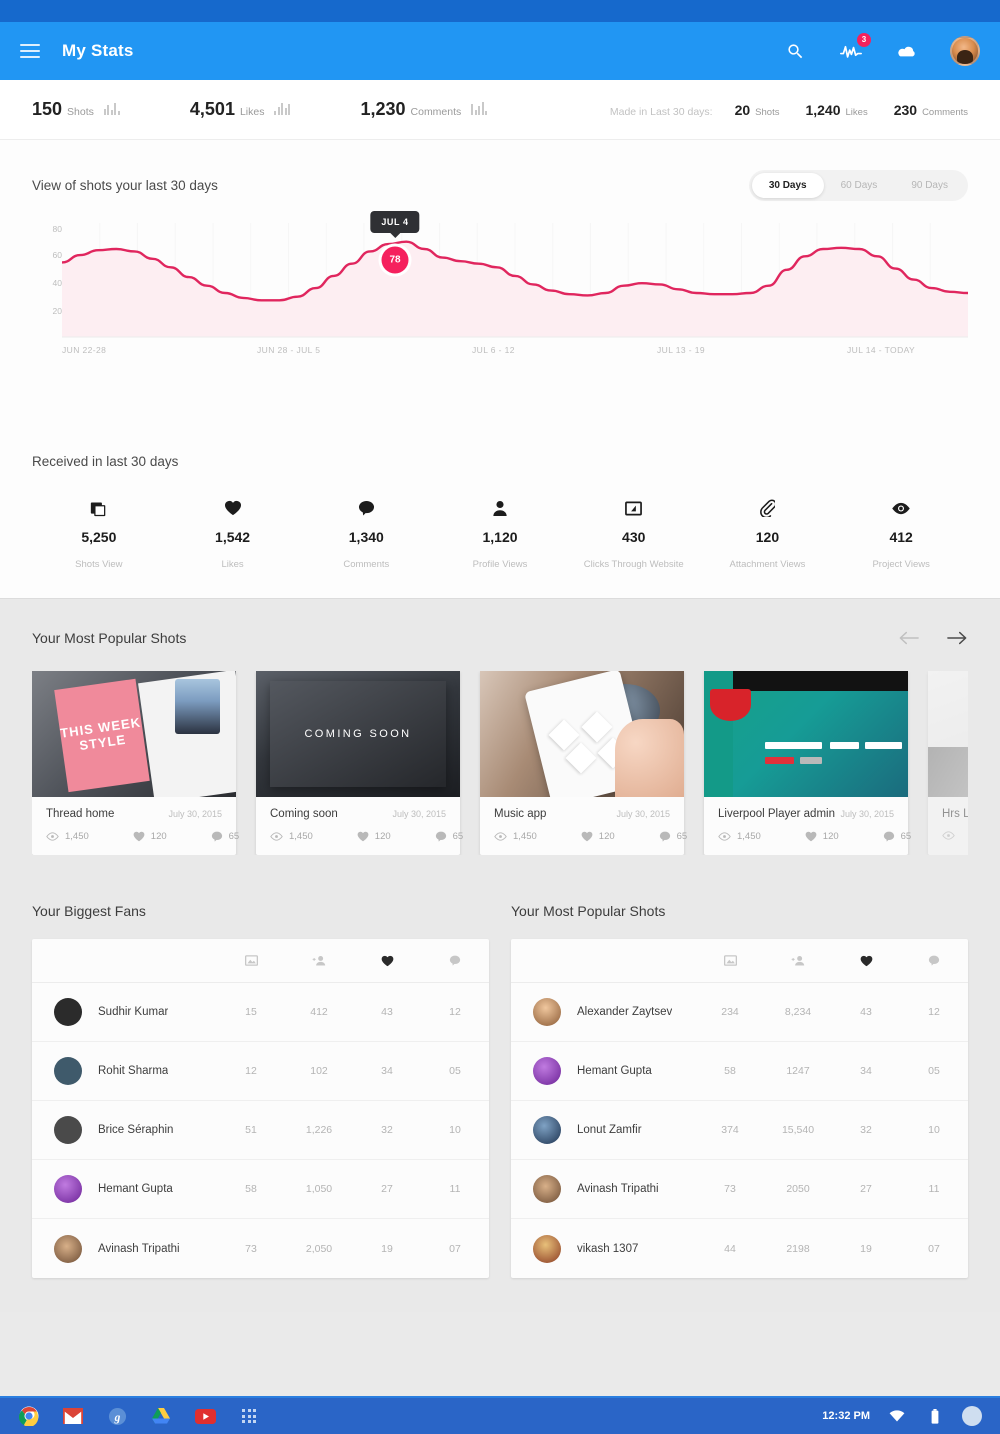  What do you see at coordinates (909, 638) in the screenshot?
I see `arrow-left-icon` at bounding box center [909, 638].